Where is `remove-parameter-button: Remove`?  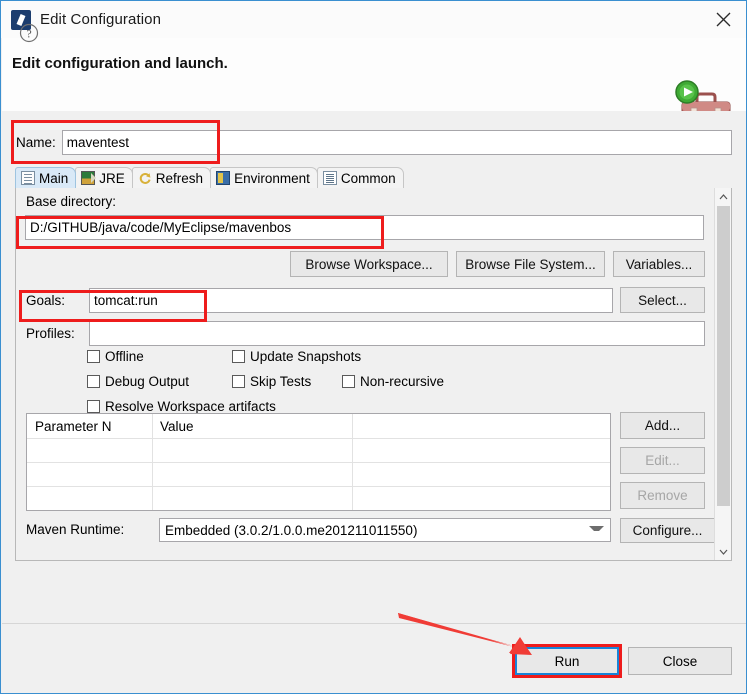
remove-parameter-button: Remove is located at coordinates (662, 495).